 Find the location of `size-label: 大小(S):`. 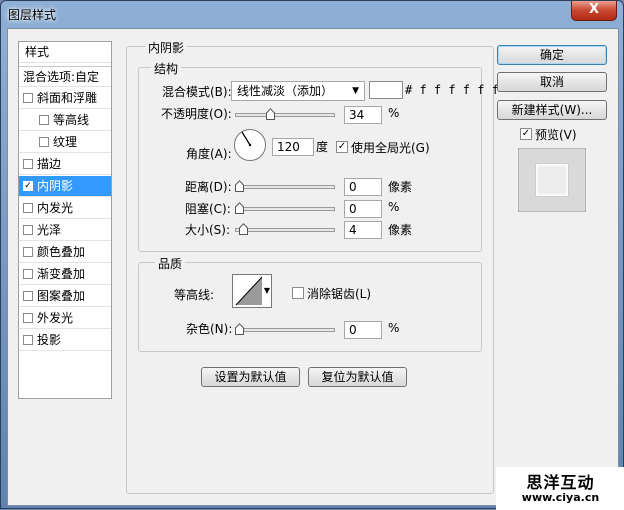

size-label: 大小(S): is located at coordinates (208, 230).